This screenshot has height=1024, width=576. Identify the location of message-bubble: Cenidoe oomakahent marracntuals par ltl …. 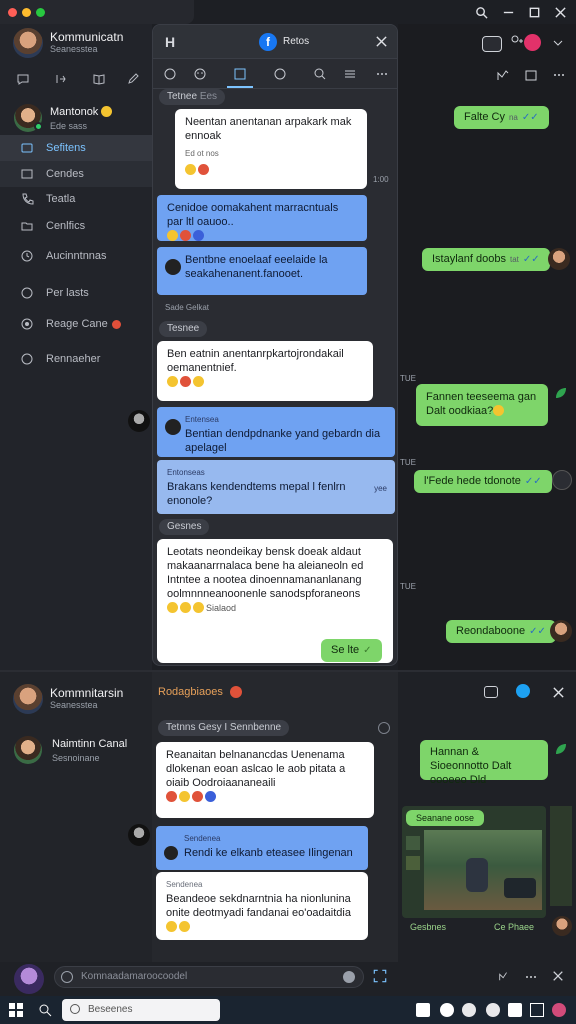
(262, 218).